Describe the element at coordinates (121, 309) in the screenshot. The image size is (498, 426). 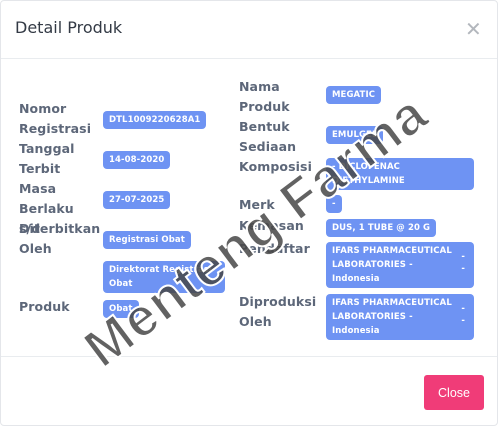
I see `produk-badge: Obat` at that location.